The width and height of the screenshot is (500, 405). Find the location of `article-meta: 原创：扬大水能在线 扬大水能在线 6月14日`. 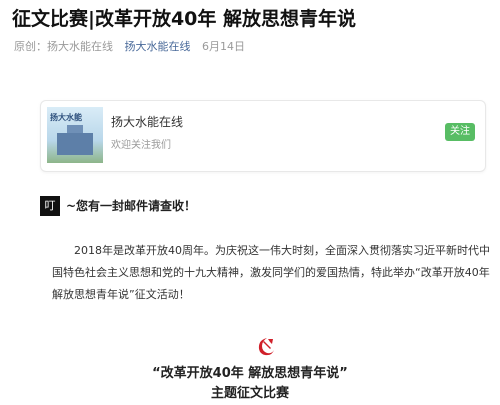

article-meta: 原创：扬大水能在线 扬大水能在线 6月14日 is located at coordinates (129, 46).